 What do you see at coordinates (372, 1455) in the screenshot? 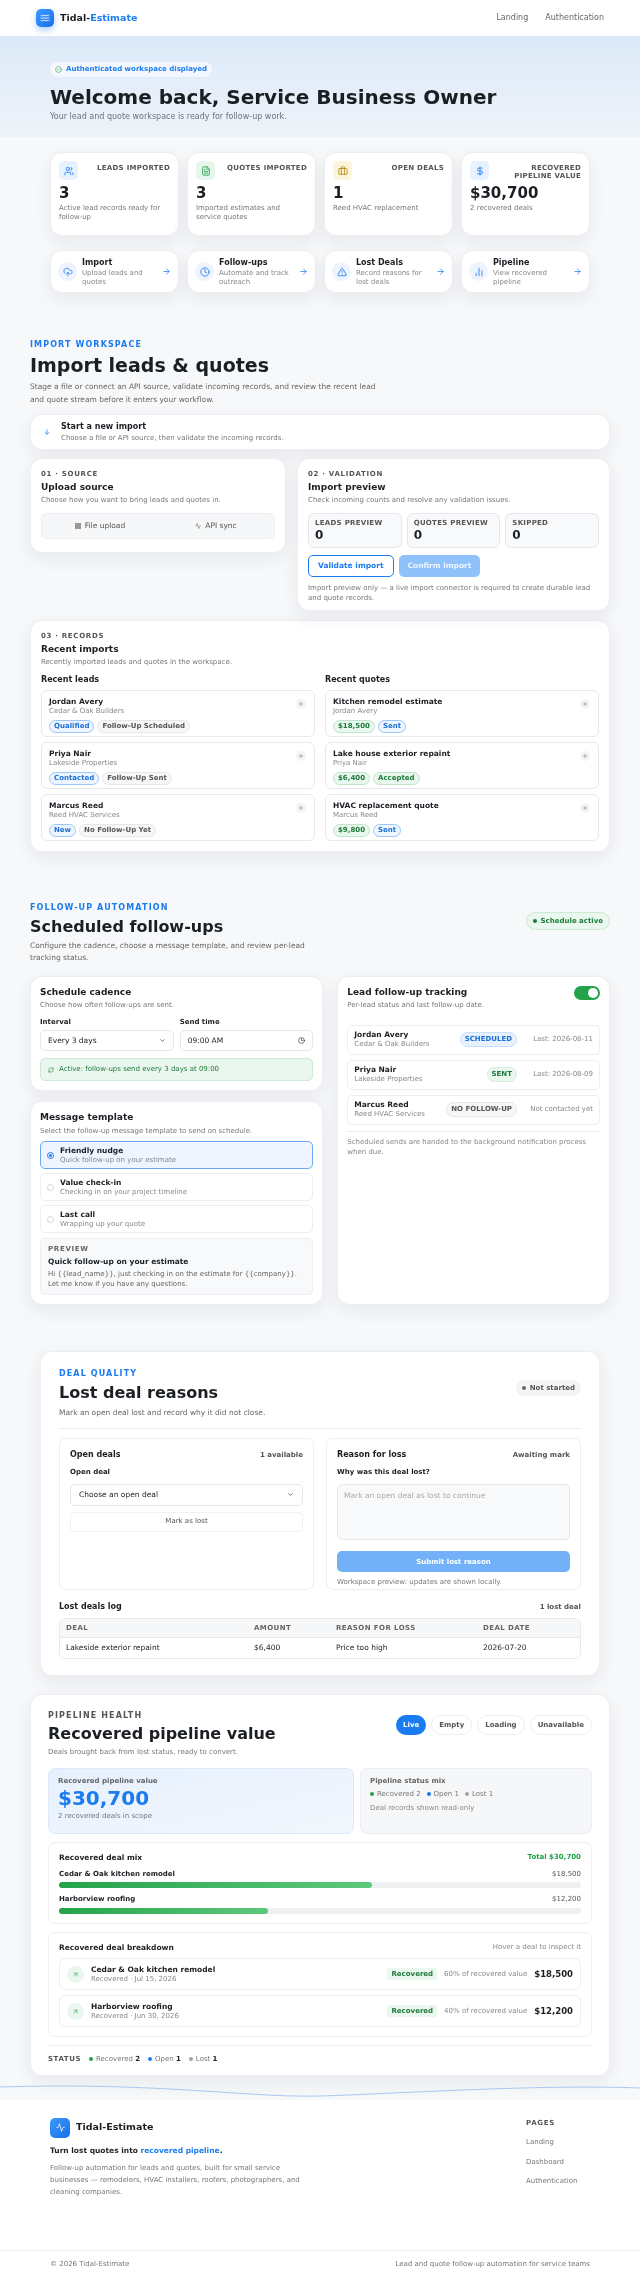
I see `panel-title: Reason for loss` at bounding box center [372, 1455].